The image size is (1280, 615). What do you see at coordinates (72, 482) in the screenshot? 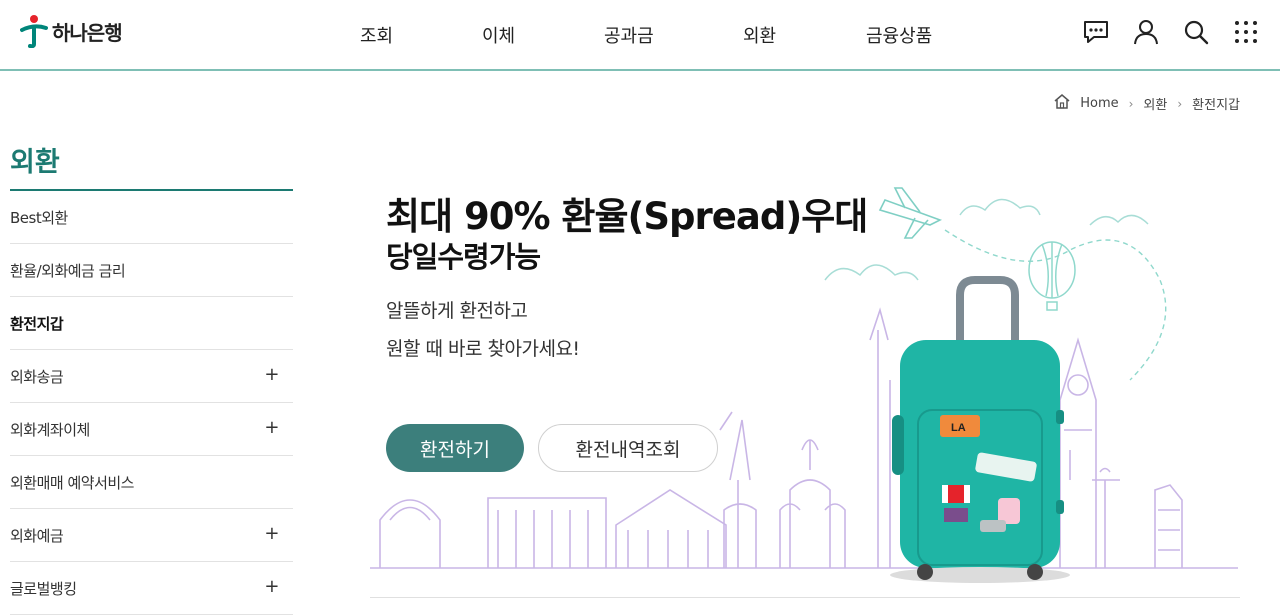
I see `sidebar-item-label: 외환매매 예약서비스` at bounding box center [72, 482].